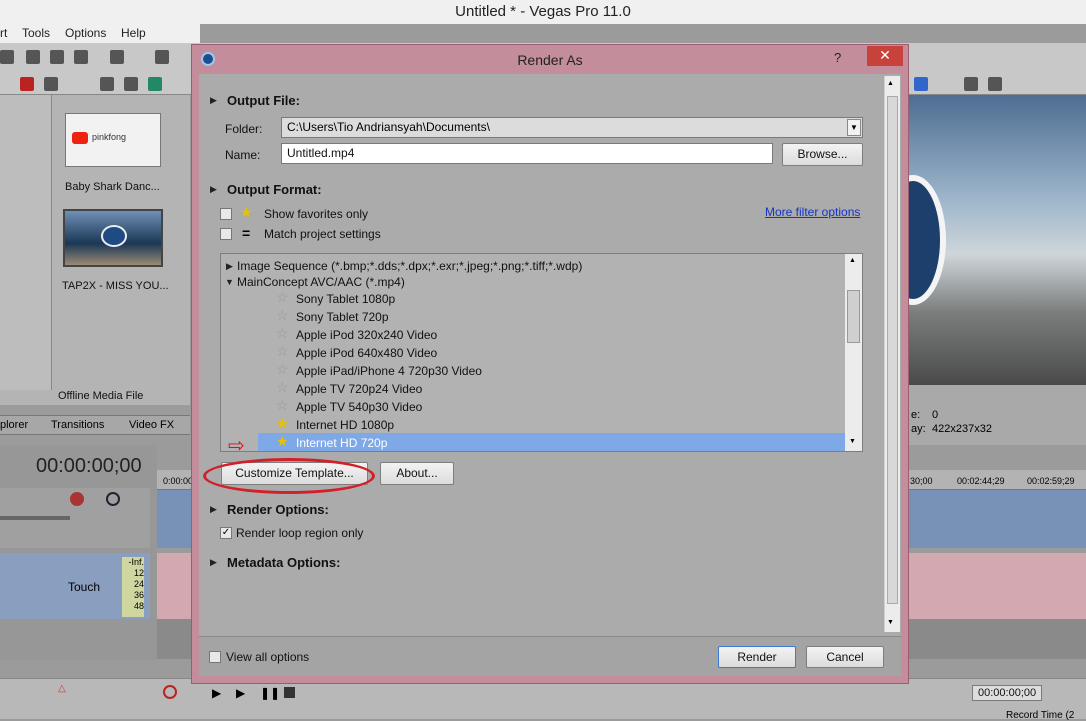 The width and height of the screenshot is (1086, 721). I want to click on list-item: Apple iPad/iPhone 4 720p30 Video, so click(389, 371).